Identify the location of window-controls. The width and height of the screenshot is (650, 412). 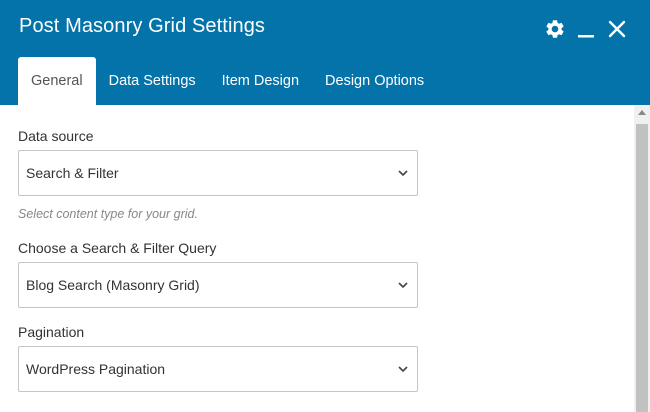
(586, 29).